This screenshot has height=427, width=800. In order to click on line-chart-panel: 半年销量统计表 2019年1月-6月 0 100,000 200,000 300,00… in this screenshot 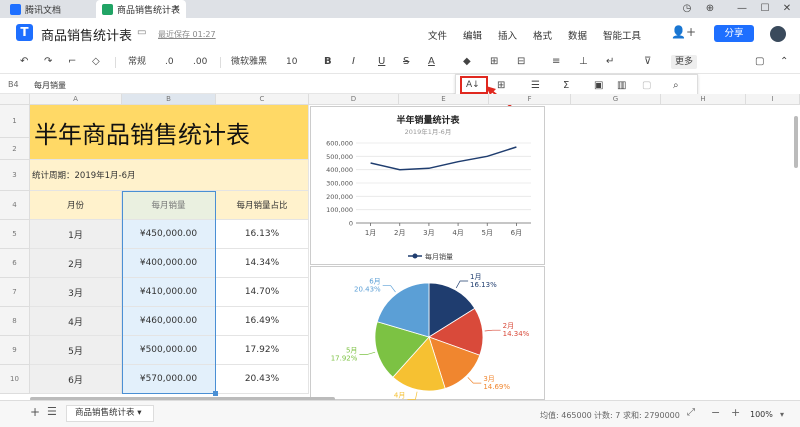, I will do `click(427, 185)`.